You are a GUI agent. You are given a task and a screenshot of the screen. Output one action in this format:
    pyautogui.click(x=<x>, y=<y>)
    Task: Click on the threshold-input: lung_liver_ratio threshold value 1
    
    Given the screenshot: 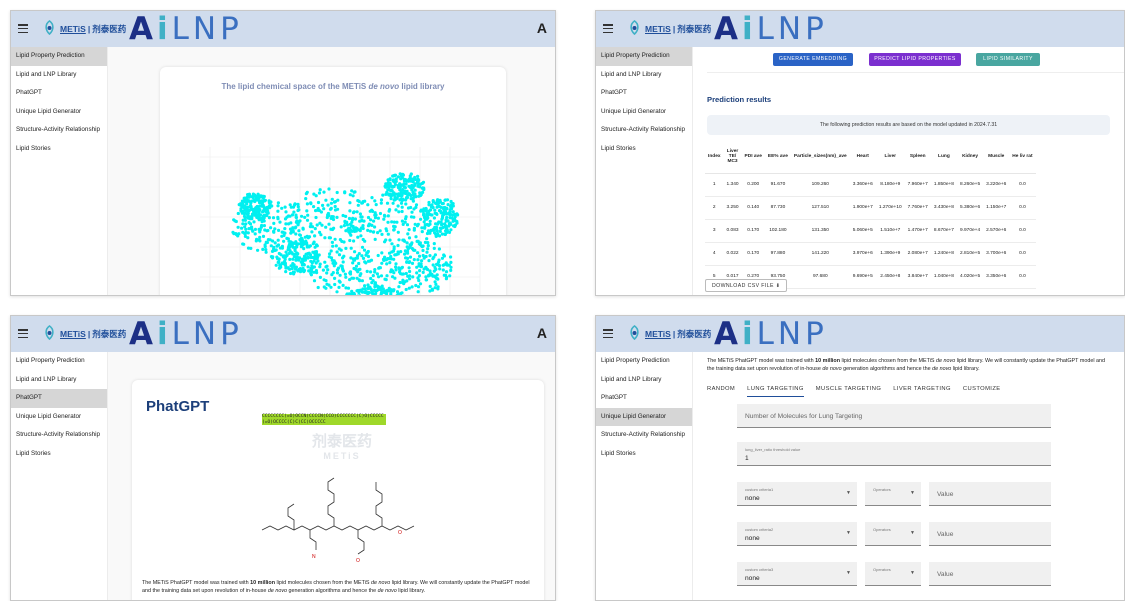 What is the action you would take?
    pyautogui.click(x=894, y=454)
    